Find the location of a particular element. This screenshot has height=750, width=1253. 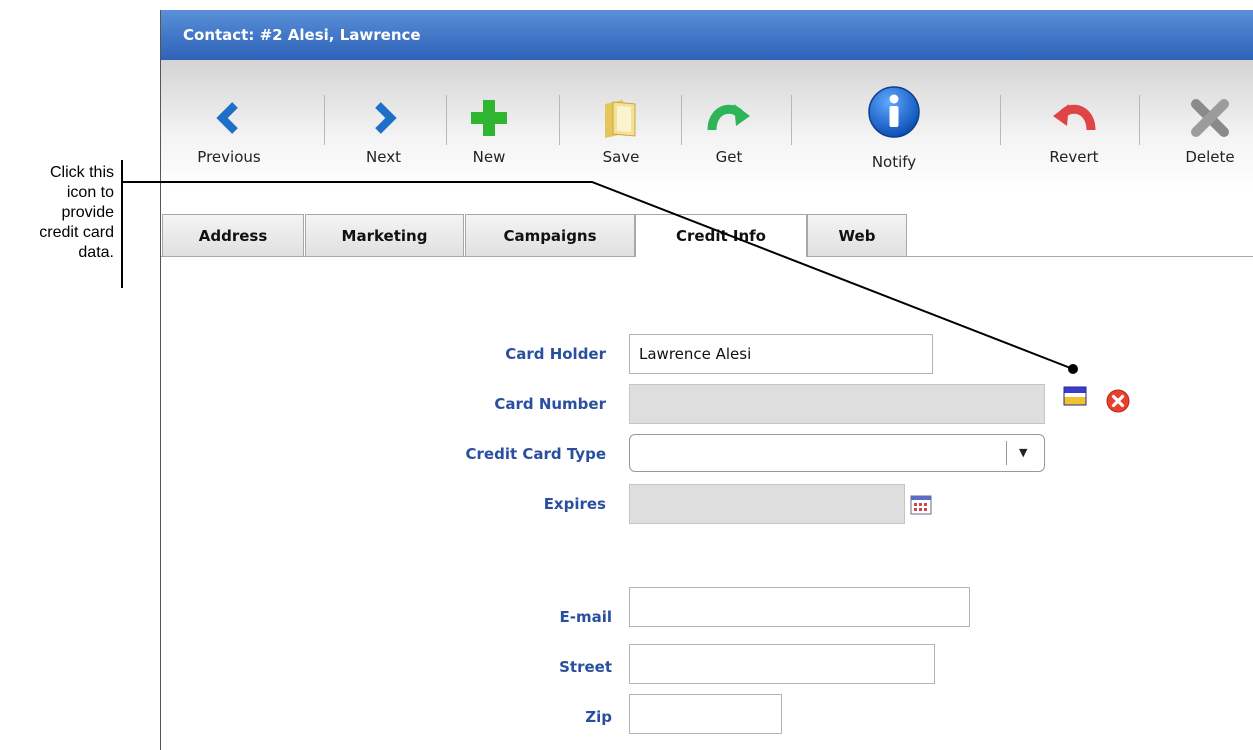

tab-campaigns: Campaigns is located at coordinates (550, 235).